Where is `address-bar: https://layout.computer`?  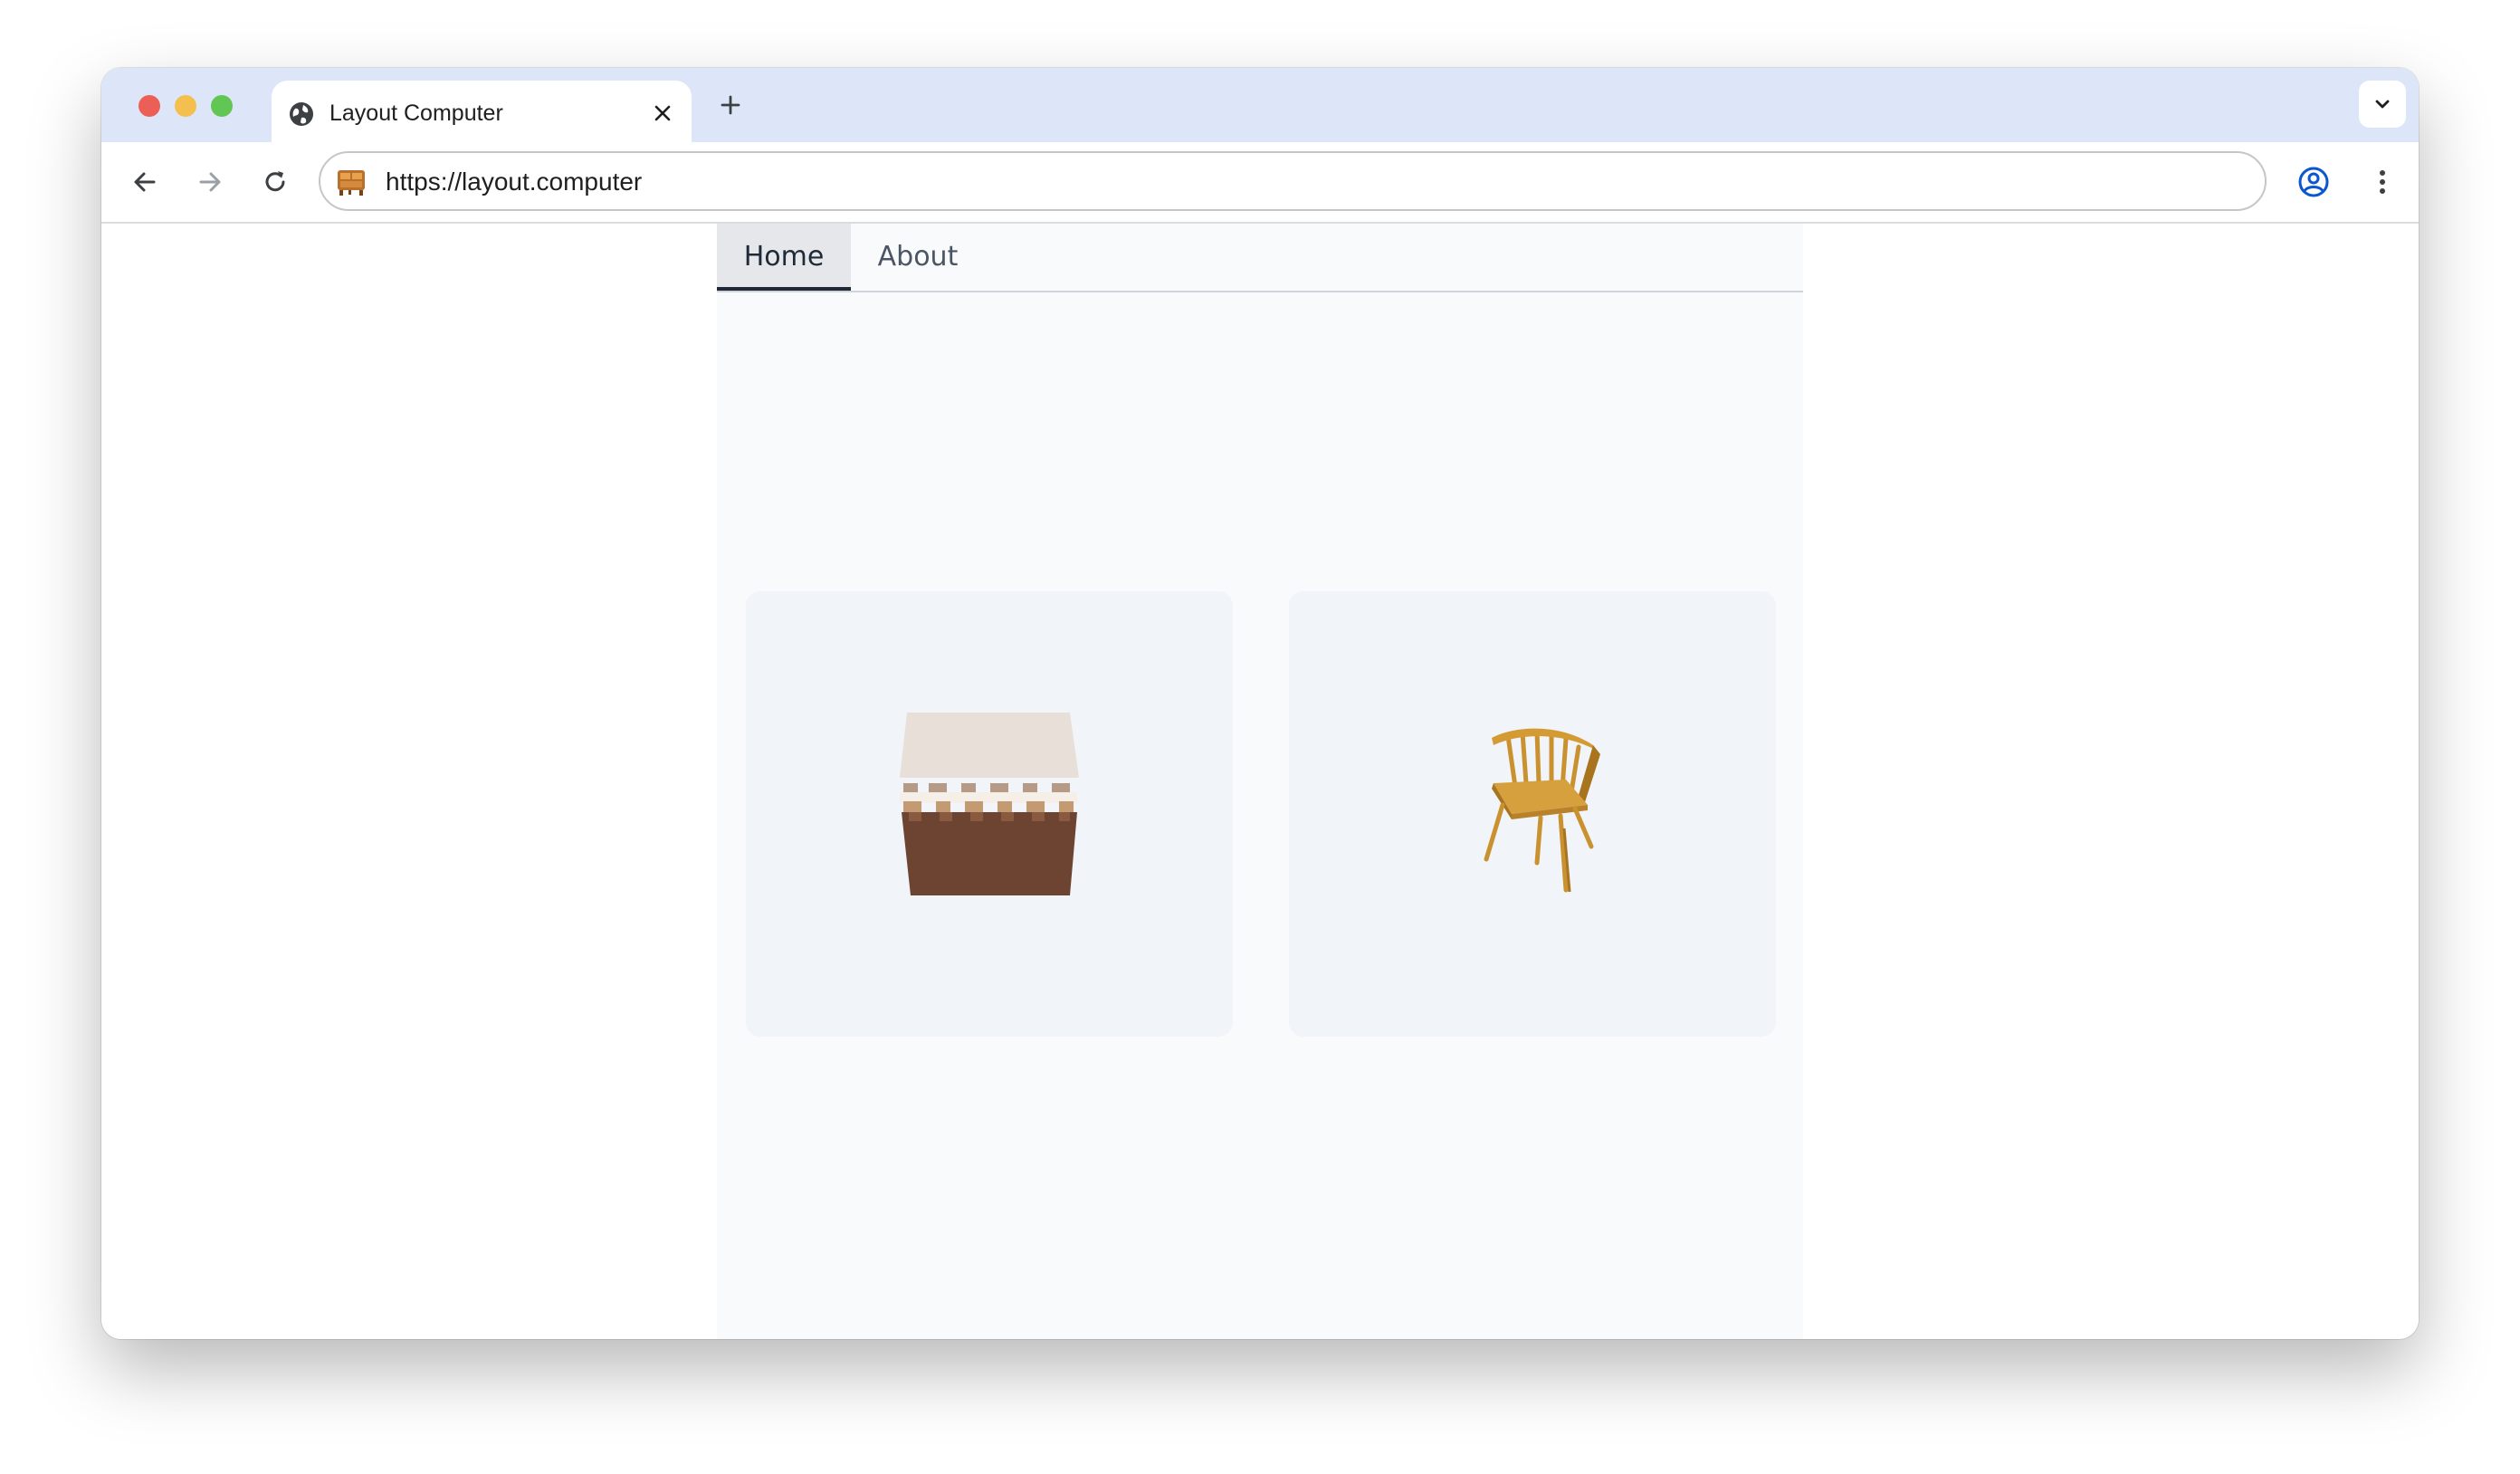 address-bar: https://layout.computer is located at coordinates (1293, 181).